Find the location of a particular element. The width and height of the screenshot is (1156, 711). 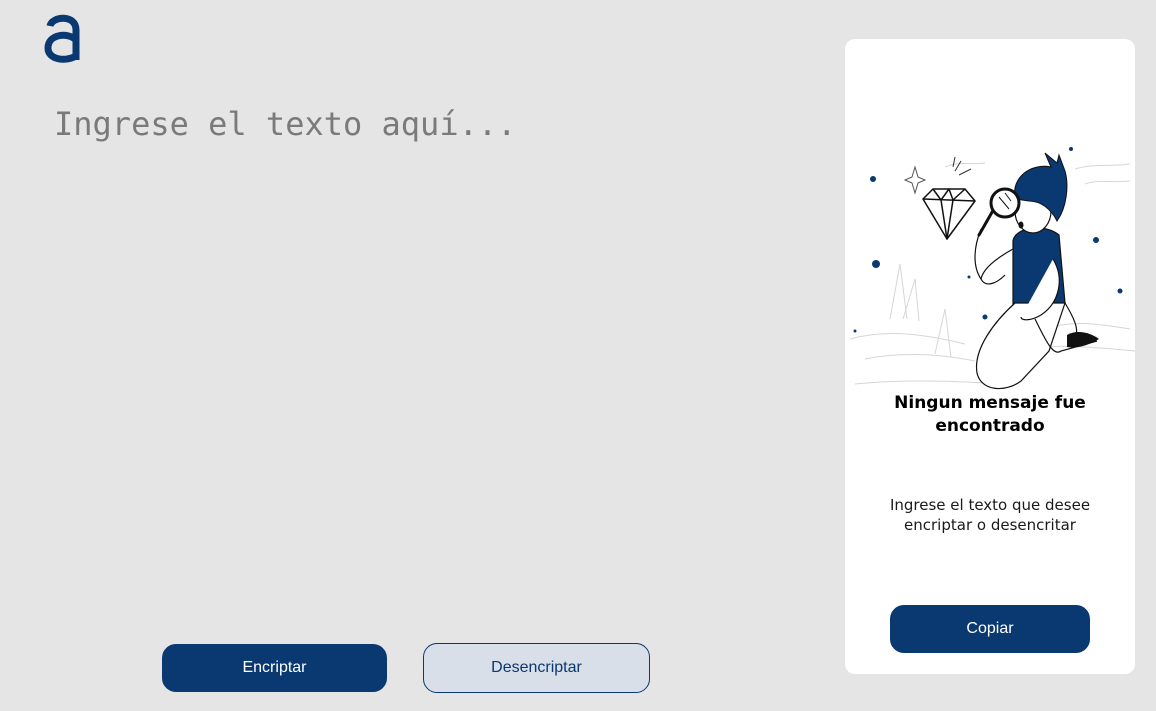

encrypt-button: Encriptar is located at coordinates (274, 668).